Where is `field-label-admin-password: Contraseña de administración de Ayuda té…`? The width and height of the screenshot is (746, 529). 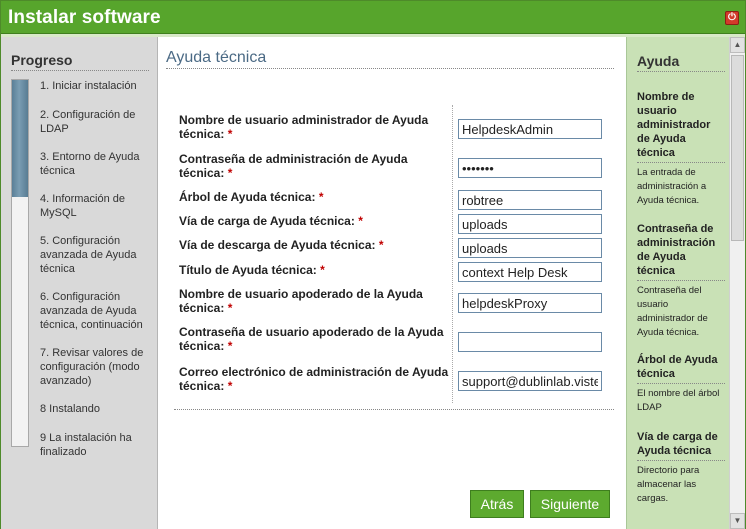 field-label-admin-password: Contraseña de administración de Ayuda té… is located at coordinates (293, 166).